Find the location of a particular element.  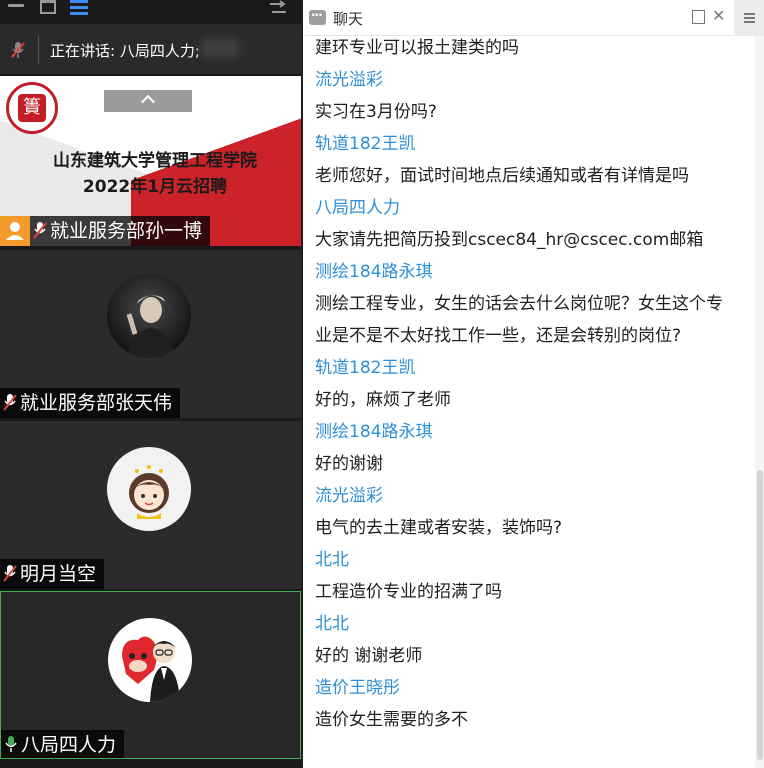

participant-name-tag: 就业服务部张天伟 is located at coordinates (90, 403).